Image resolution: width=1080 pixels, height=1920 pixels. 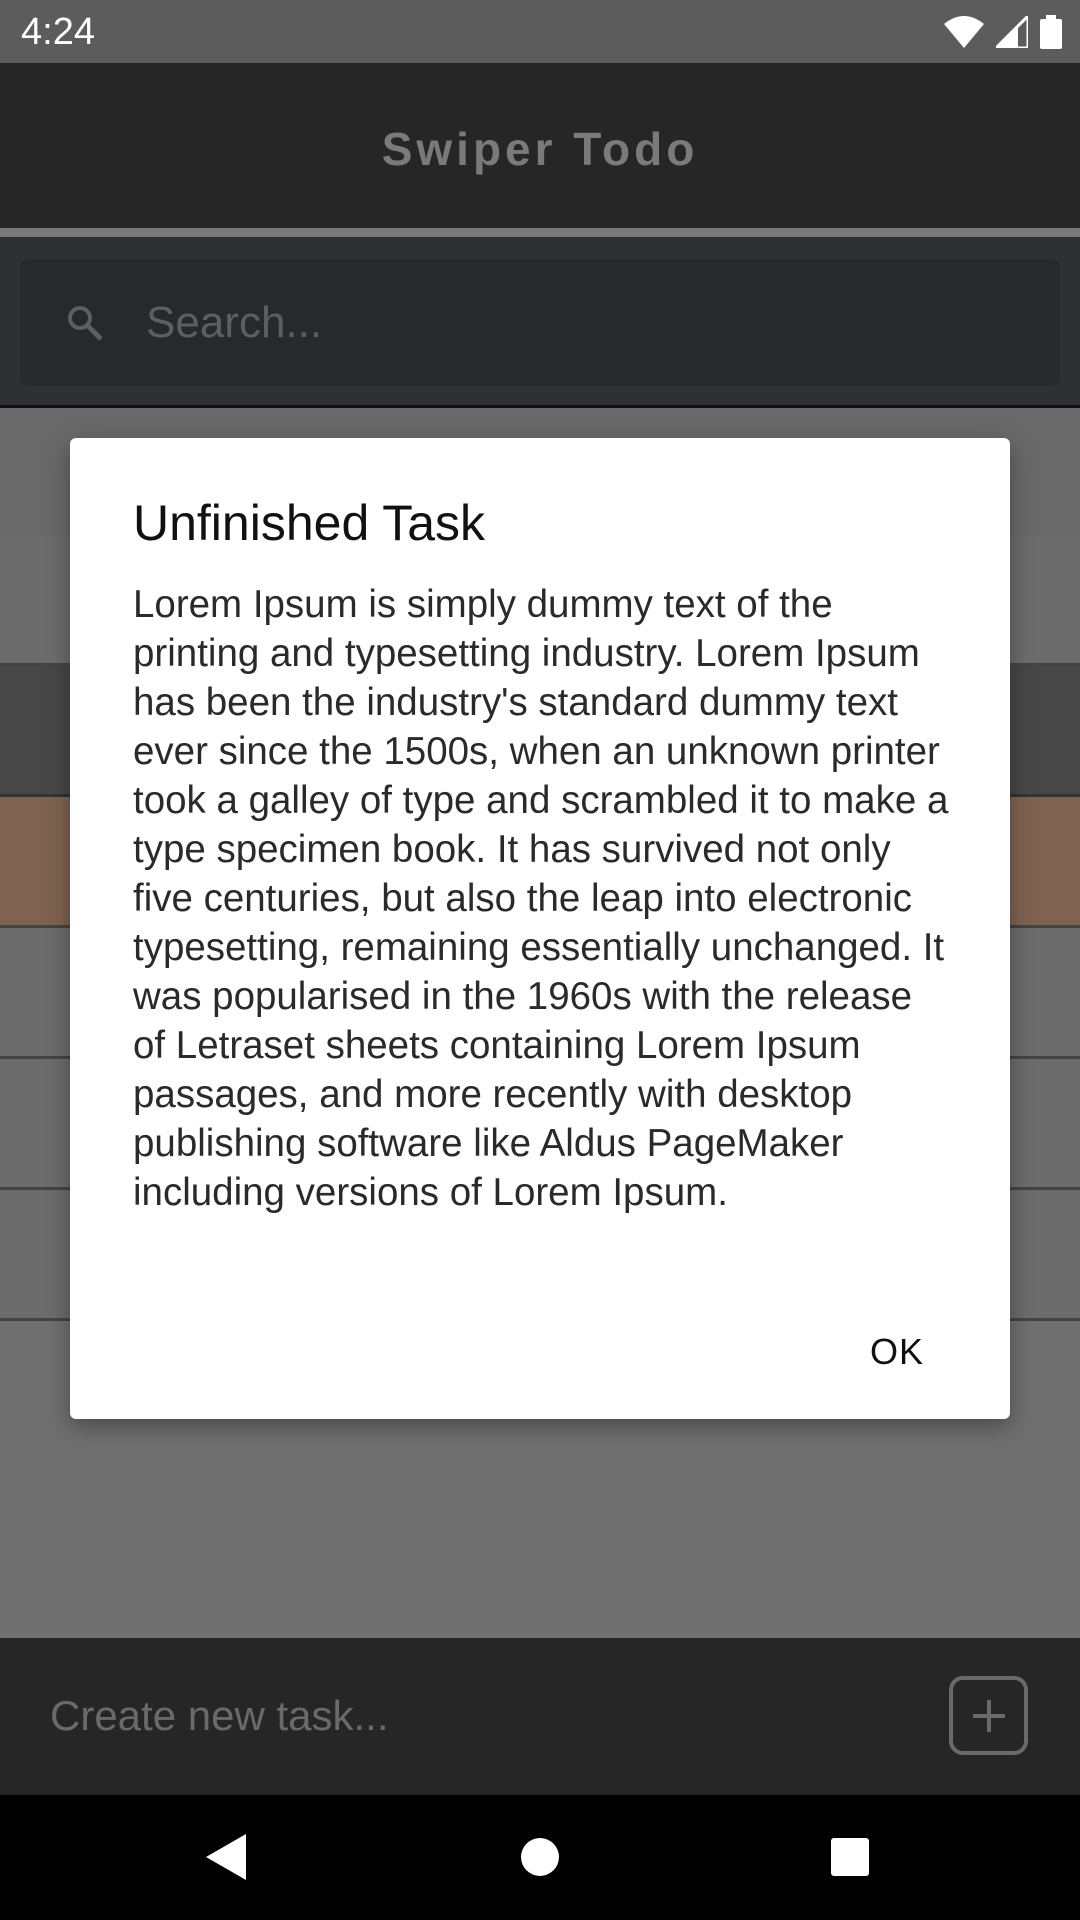 I want to click on new-task-bar, so click(x=540, y=1716).